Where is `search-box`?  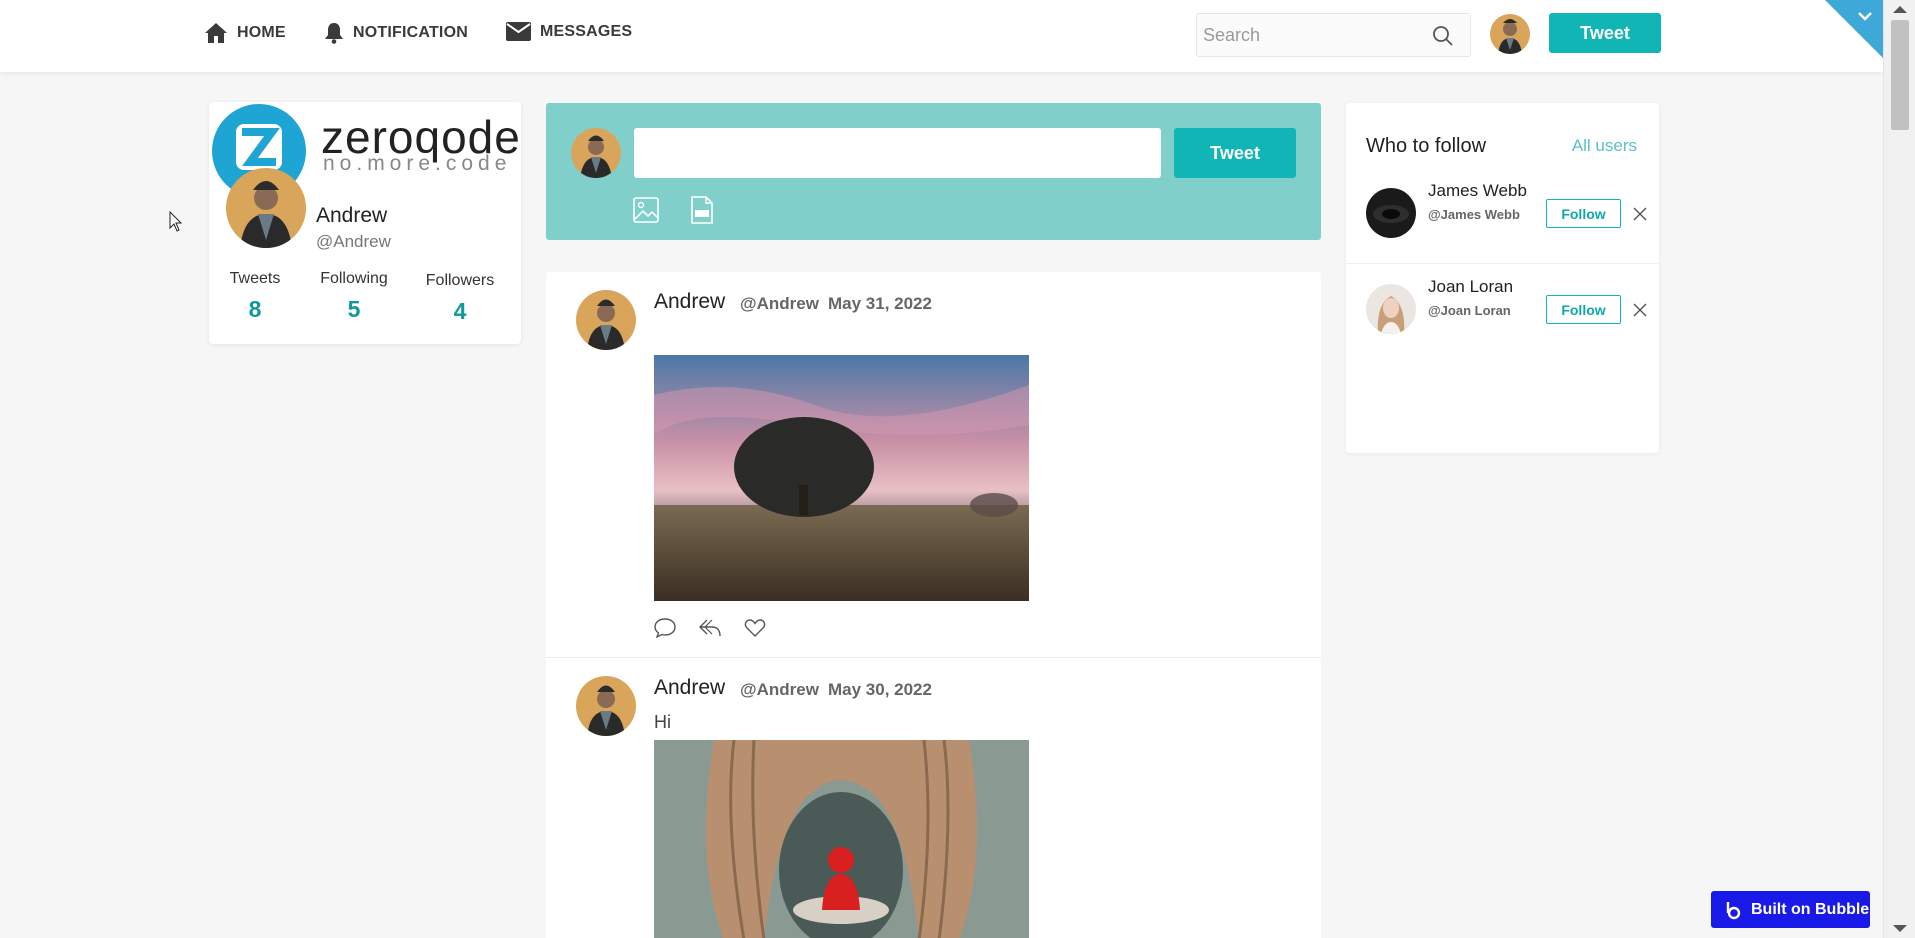
search-box is located at coordinates (1333, 35).